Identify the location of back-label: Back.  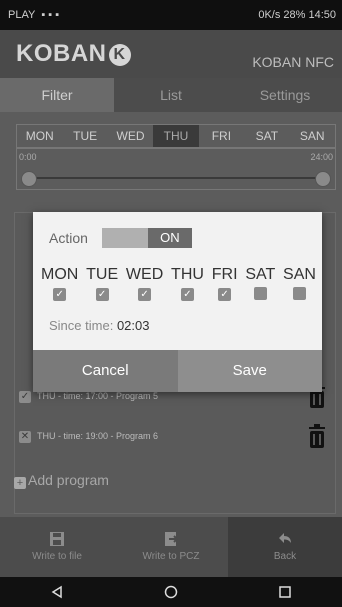
(285, 556).